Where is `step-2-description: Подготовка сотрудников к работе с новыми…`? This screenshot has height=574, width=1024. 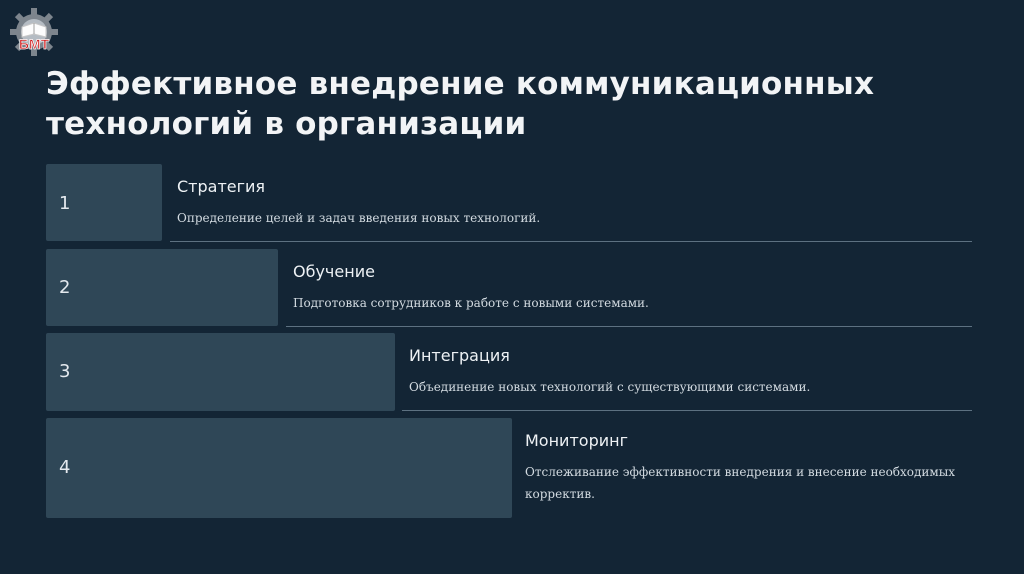
step-2-description: Подготовка сотрудников к работе с новыми… is located at coordinates (471, 303).